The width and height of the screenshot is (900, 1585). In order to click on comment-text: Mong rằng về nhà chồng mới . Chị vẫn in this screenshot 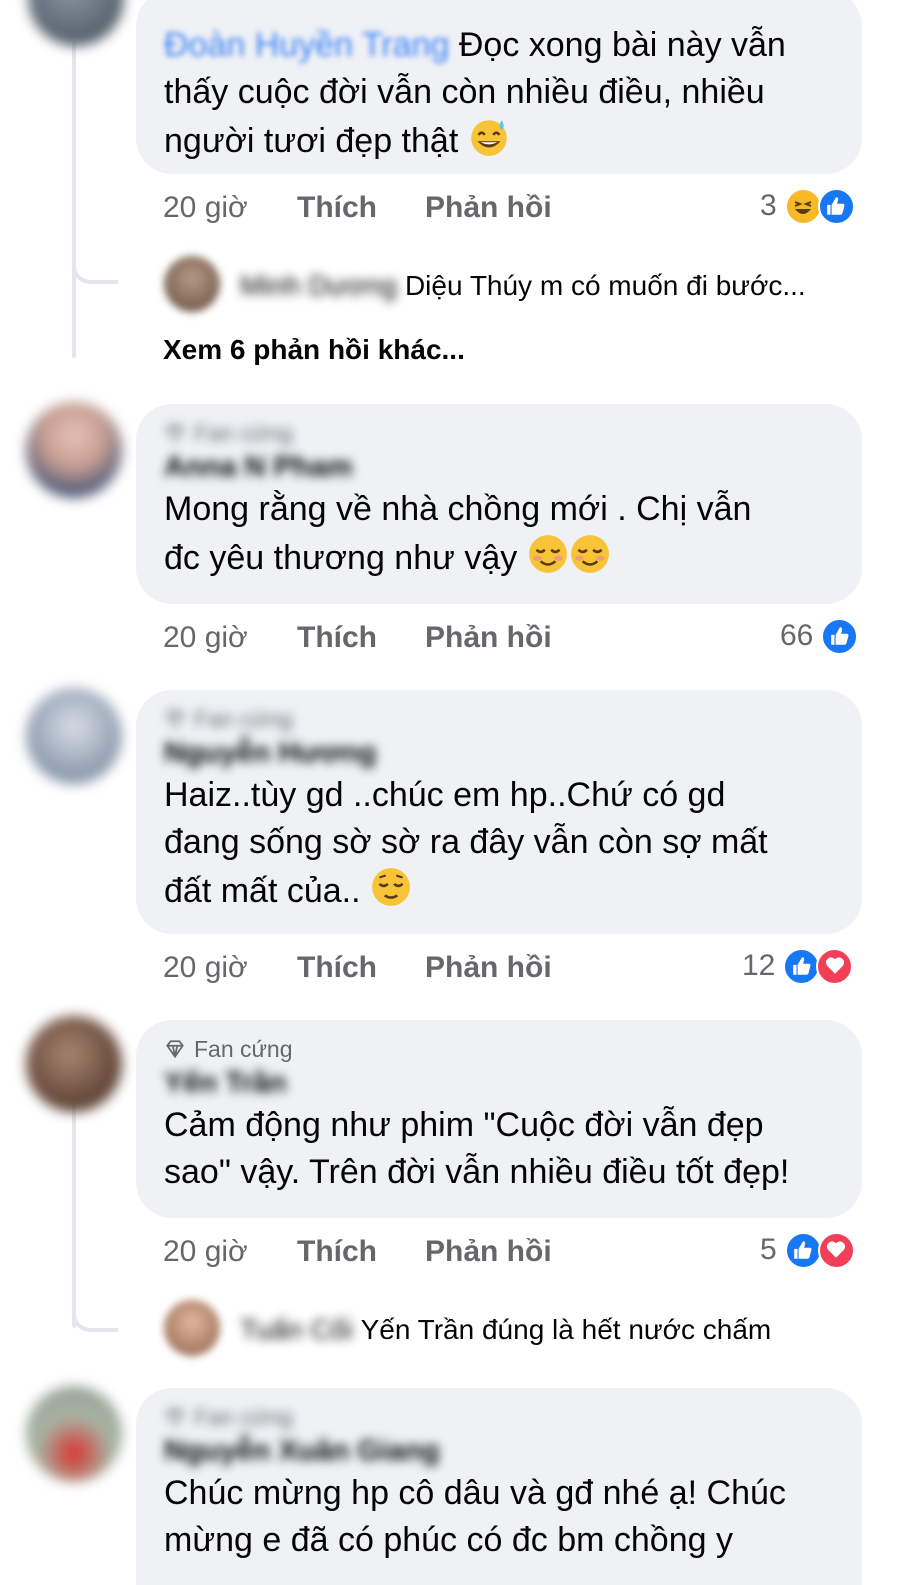, I will do `click(458, 509)`.